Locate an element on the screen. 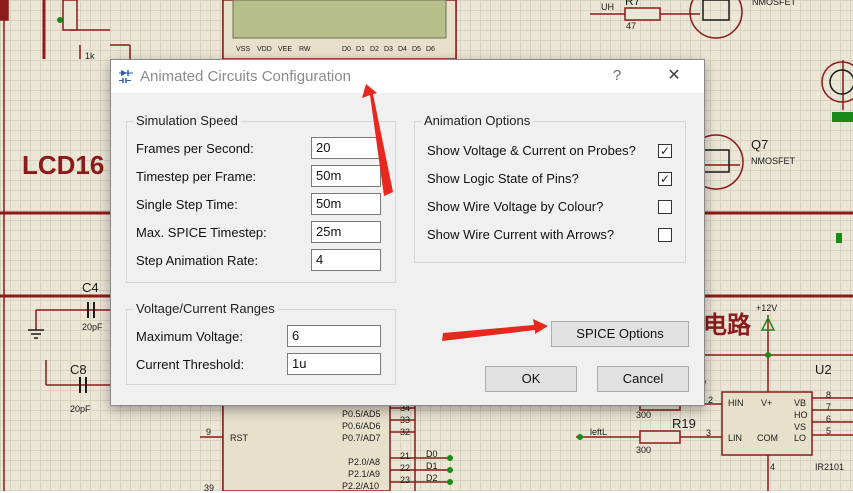 The height and width of the screenshot is (493, 853). max-spice-timestep-input: 25m is located at coordinates (346, 232).